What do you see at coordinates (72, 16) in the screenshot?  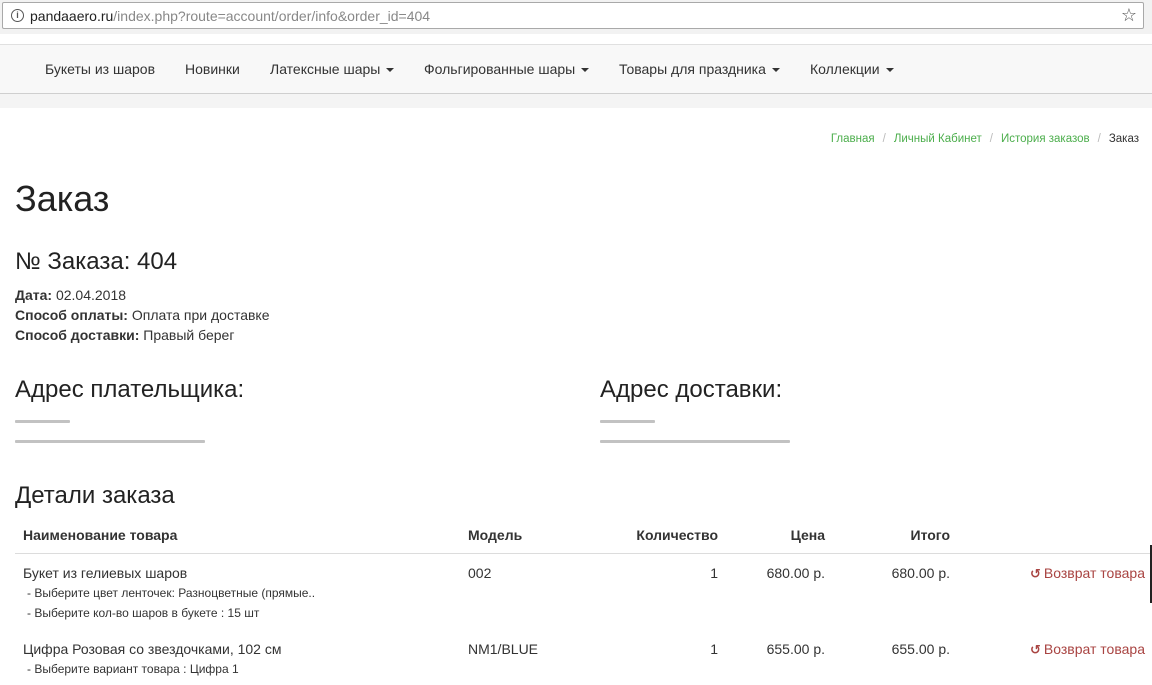 I see `url-host: pandaaero.ru` at bounding box center [72, 16].